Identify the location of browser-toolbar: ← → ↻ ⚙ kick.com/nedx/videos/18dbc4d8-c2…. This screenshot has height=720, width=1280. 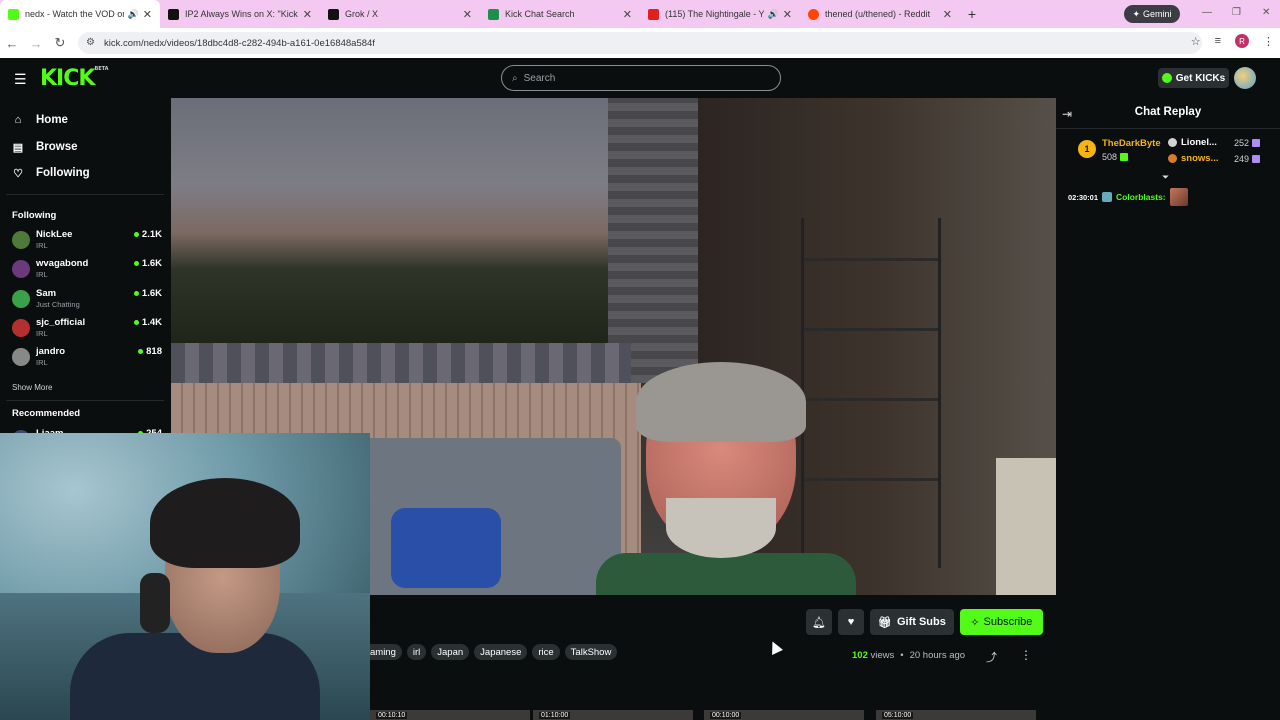
(640, 43).